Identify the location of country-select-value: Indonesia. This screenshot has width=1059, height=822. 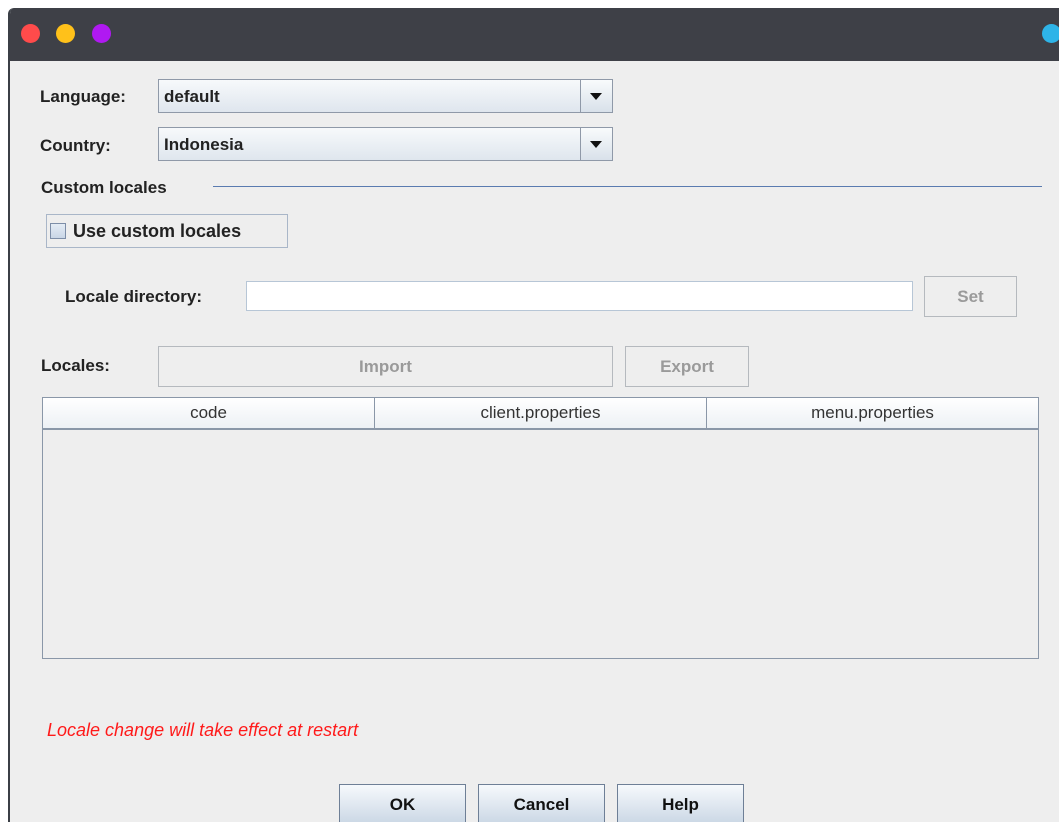
(204, 144).